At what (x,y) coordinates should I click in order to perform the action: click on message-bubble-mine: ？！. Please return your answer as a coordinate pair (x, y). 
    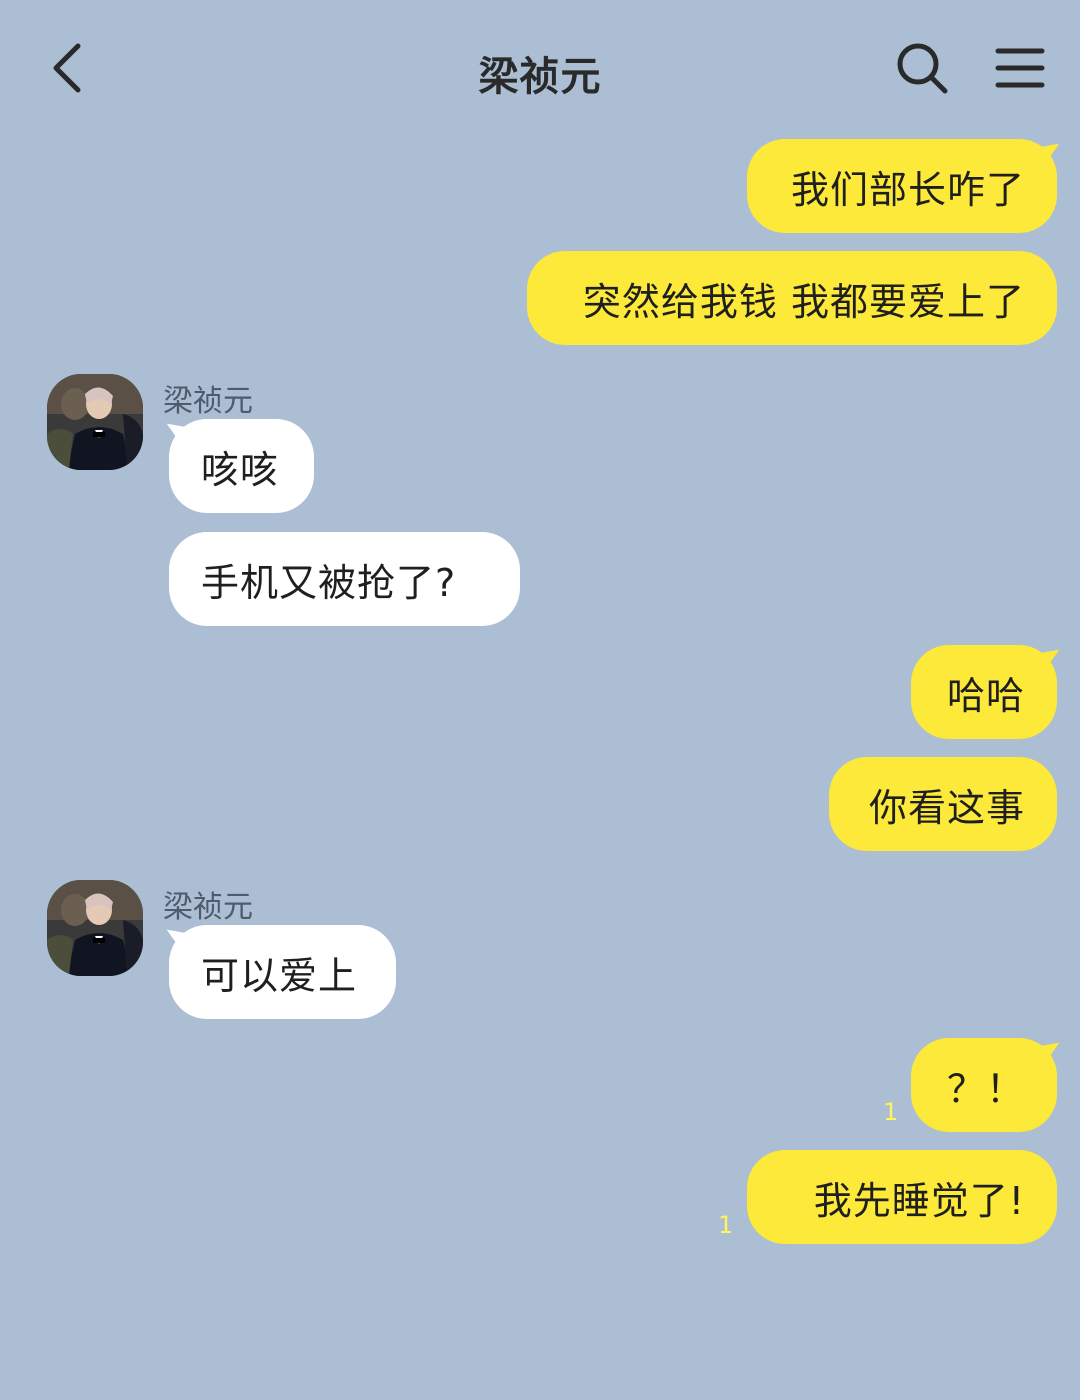
    Looking at the image, I should click on (987, 1085).